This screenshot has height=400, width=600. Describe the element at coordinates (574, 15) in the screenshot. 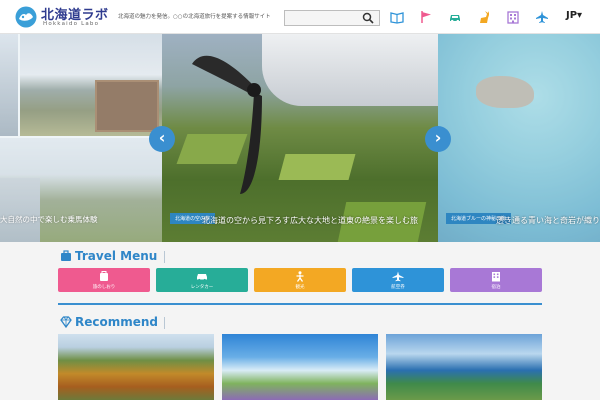

I see `language-selector: JP▾` at that location.